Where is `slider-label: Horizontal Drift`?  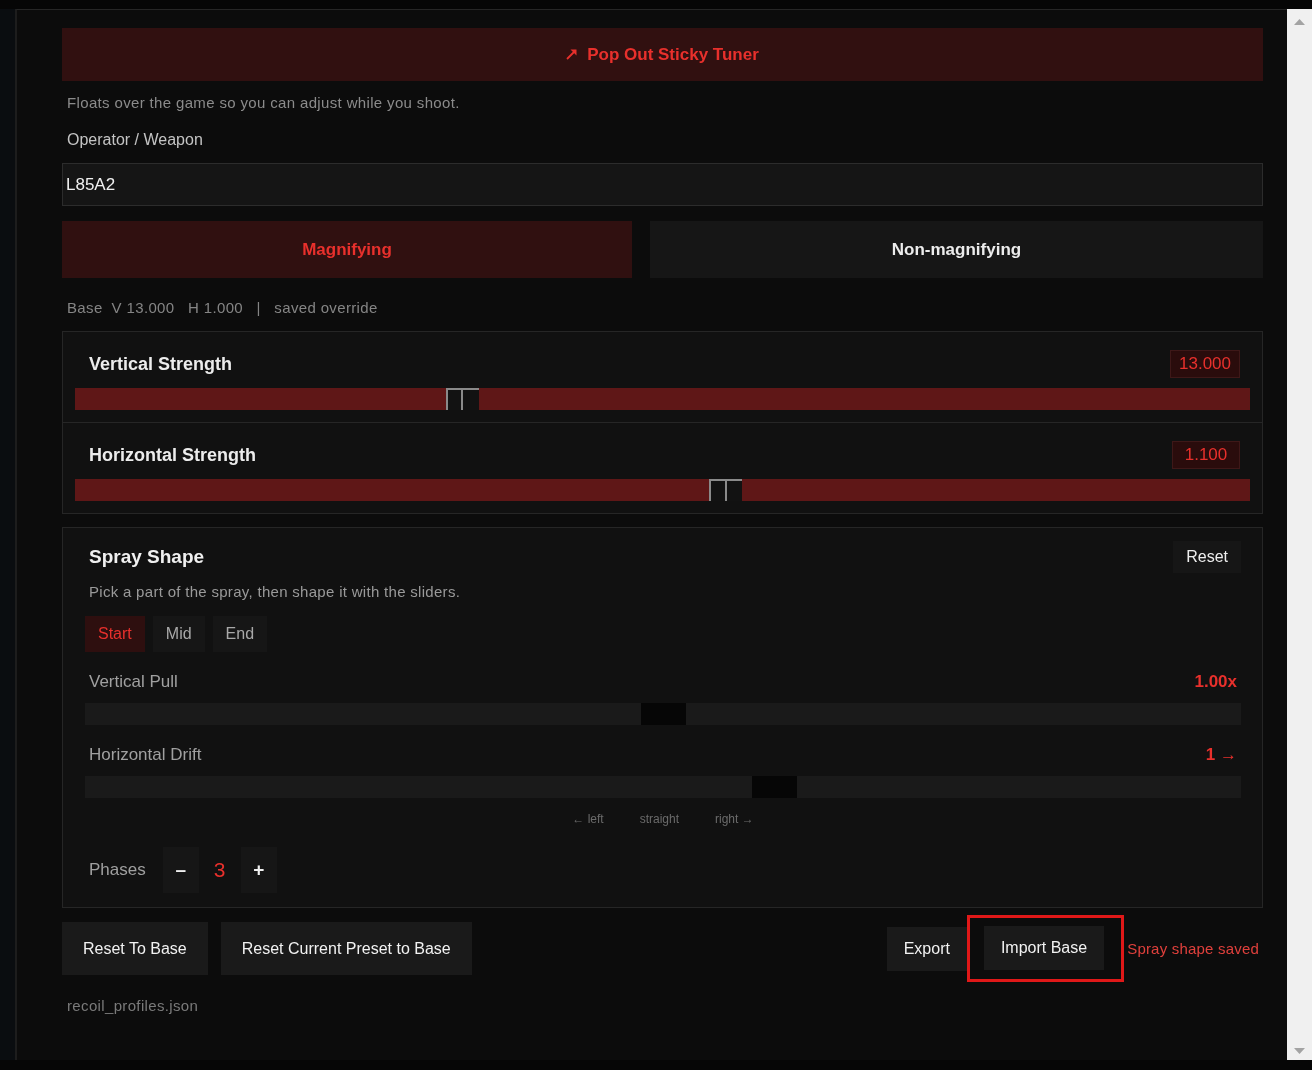 slider-label: Horizontal Drift is located at coordinates (145, 755).